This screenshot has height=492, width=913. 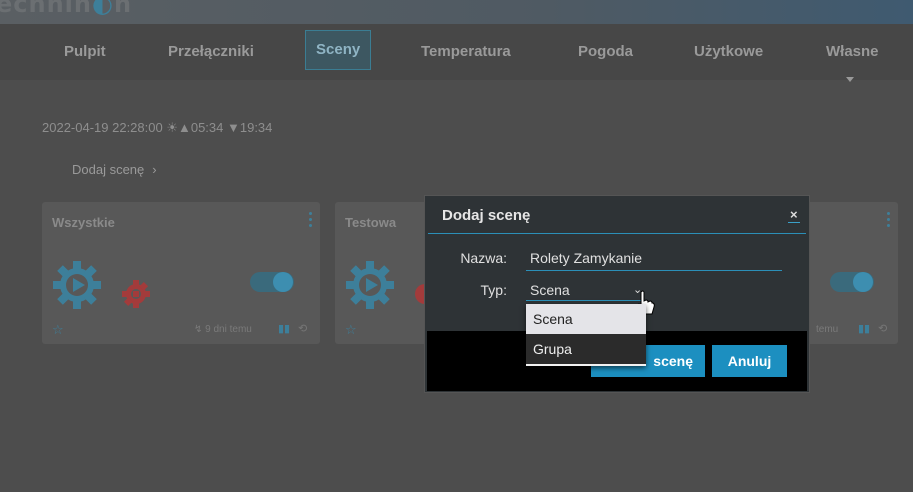 I want to click on tab-pulpit: Pulpit, so click(x=85, y=51).